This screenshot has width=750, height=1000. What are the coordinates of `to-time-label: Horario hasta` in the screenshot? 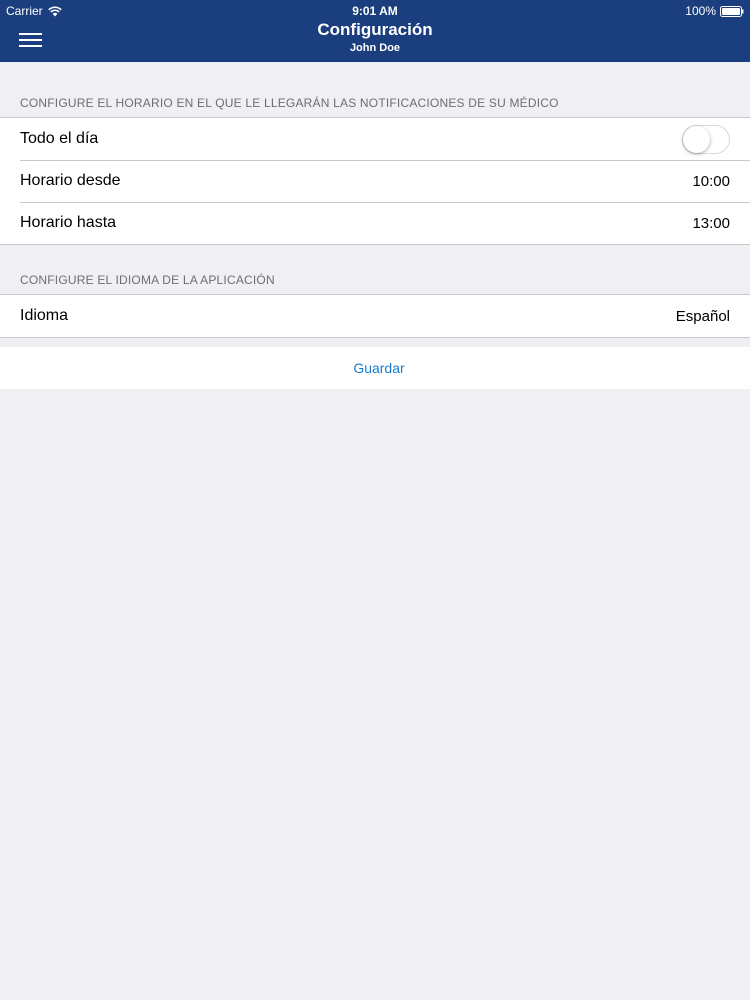 It's located at (68, 222).